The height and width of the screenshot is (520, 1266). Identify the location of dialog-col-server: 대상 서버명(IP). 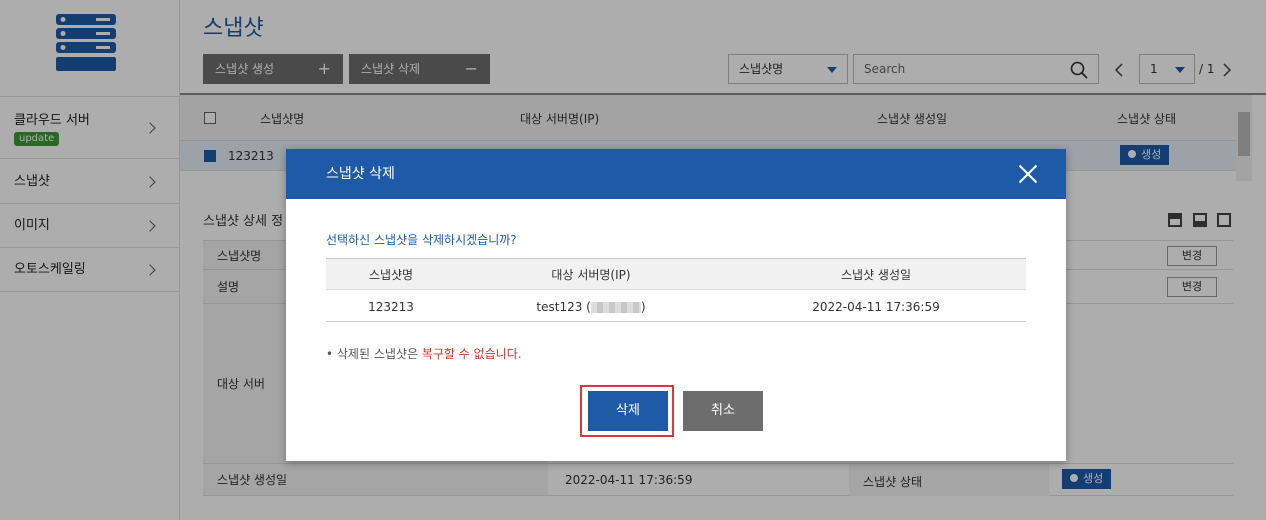
(591, 275).